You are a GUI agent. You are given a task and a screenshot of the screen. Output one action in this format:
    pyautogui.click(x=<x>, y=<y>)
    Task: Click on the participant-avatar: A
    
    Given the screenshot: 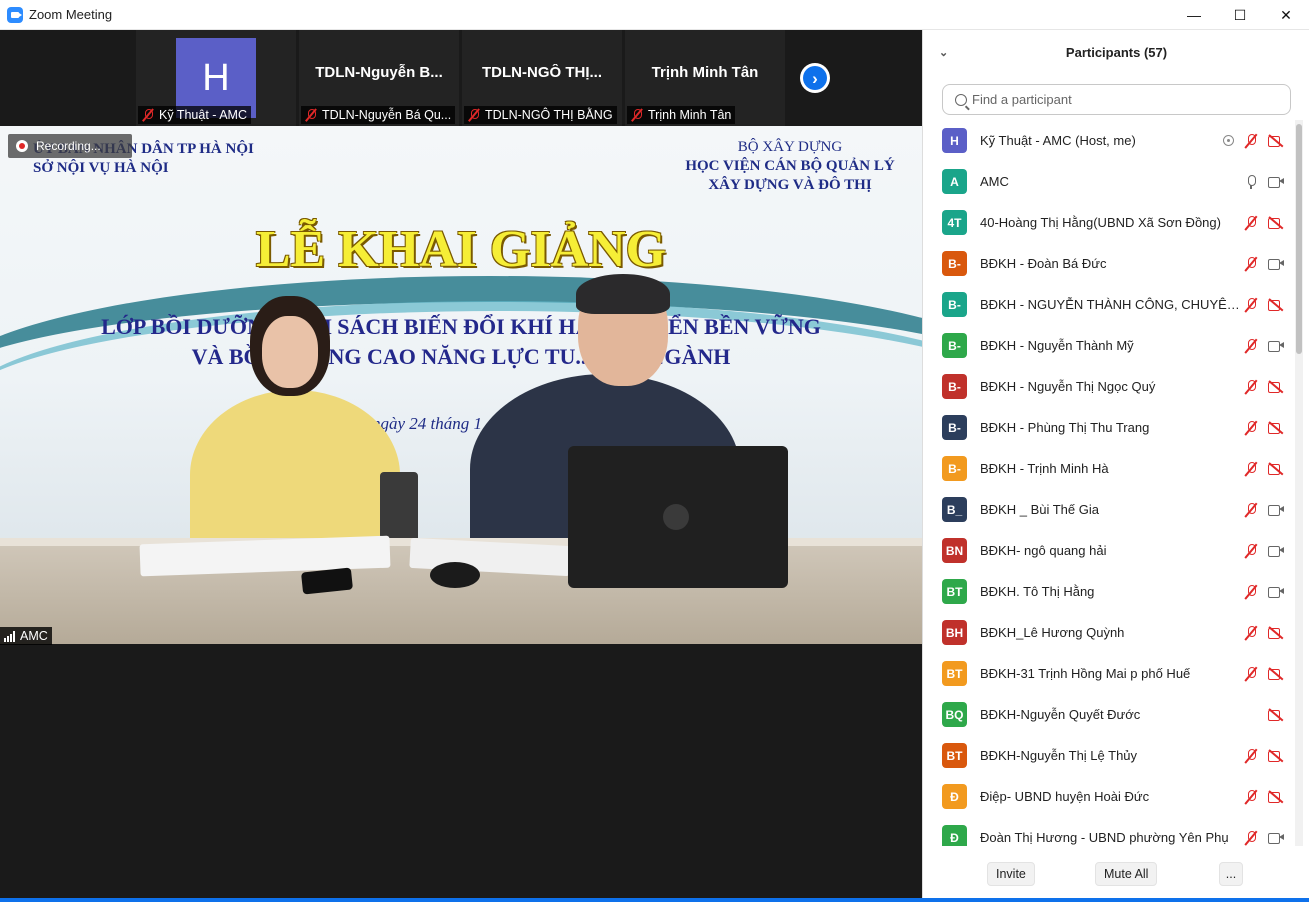 What is the action you would take?
    pyautogui.click(x=954, y=181)
    